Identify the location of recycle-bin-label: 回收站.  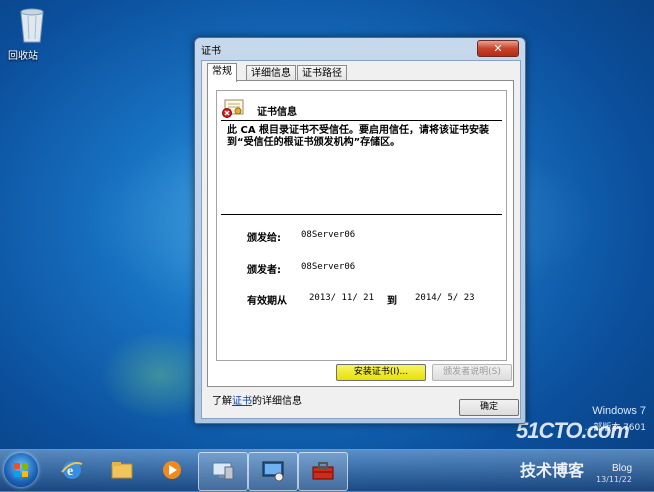
(23, 54).